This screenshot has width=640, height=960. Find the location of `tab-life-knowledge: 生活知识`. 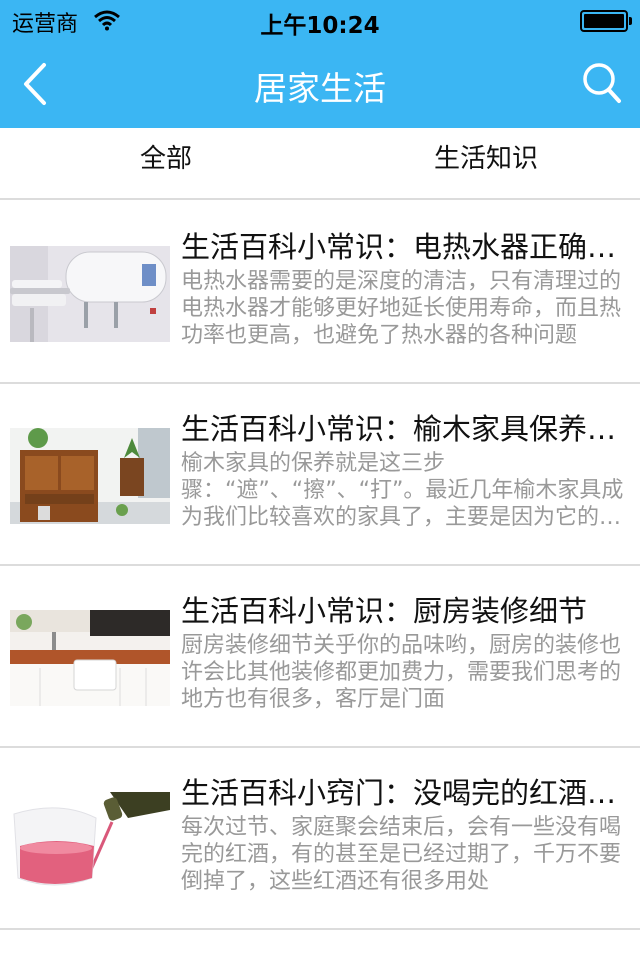

tab-life-knowledge: 生活知识 is located at coordinates (483, 164).